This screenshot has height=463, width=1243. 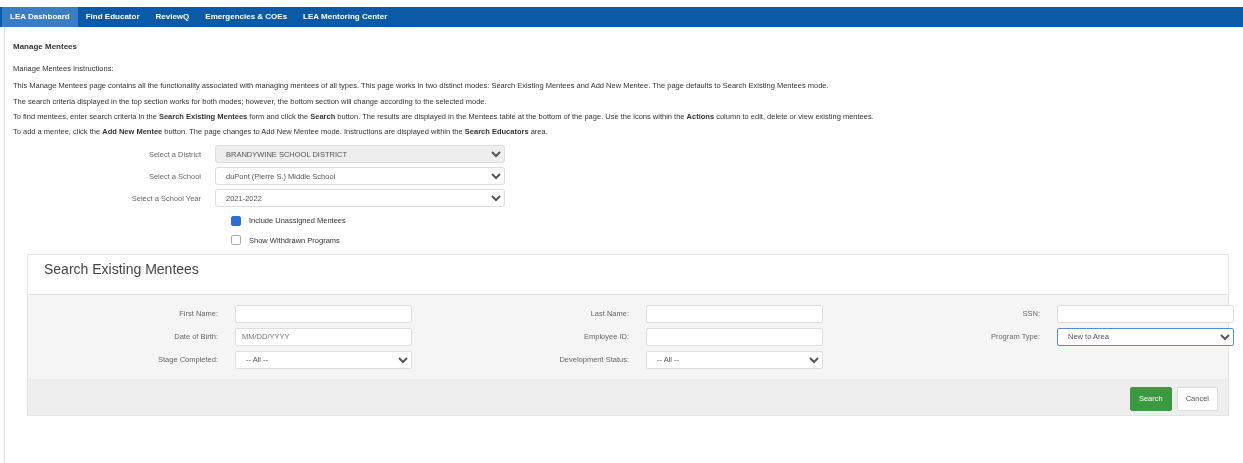 What do you see at coordinates (40, 17) in the screenshot?
I see `nav-tab: LEA Dashboard` at bounding box center [40, 17].